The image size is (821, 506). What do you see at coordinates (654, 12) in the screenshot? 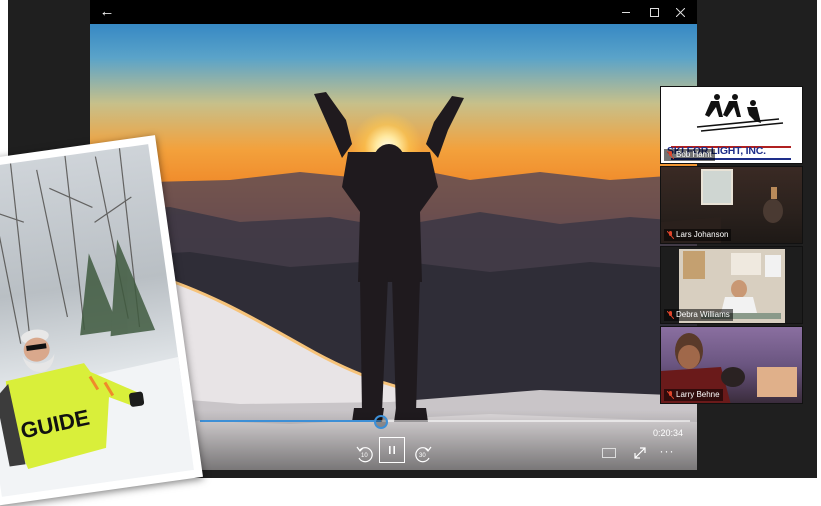
I see `maximize-icon` at bounding box center [654, 12].